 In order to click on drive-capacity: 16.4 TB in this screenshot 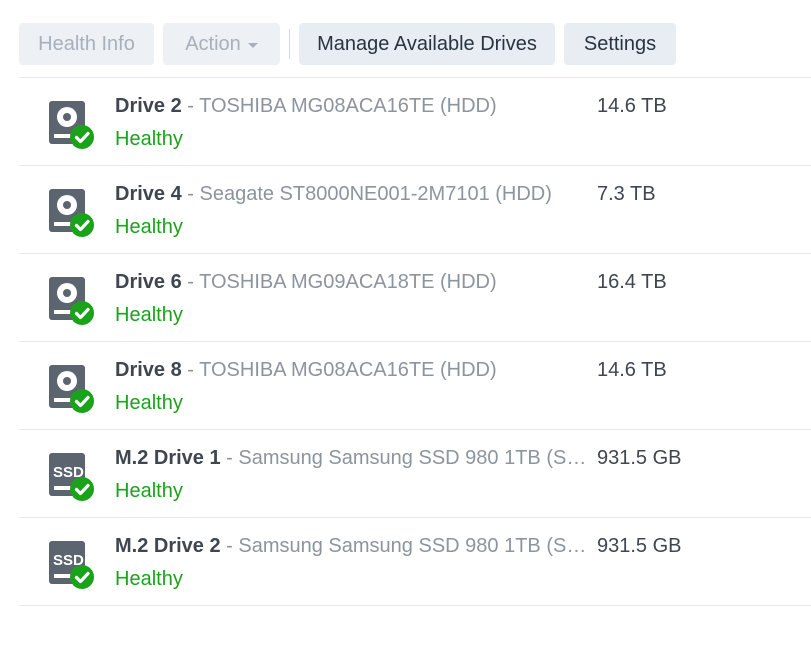, I will do `click(632, 282)`.